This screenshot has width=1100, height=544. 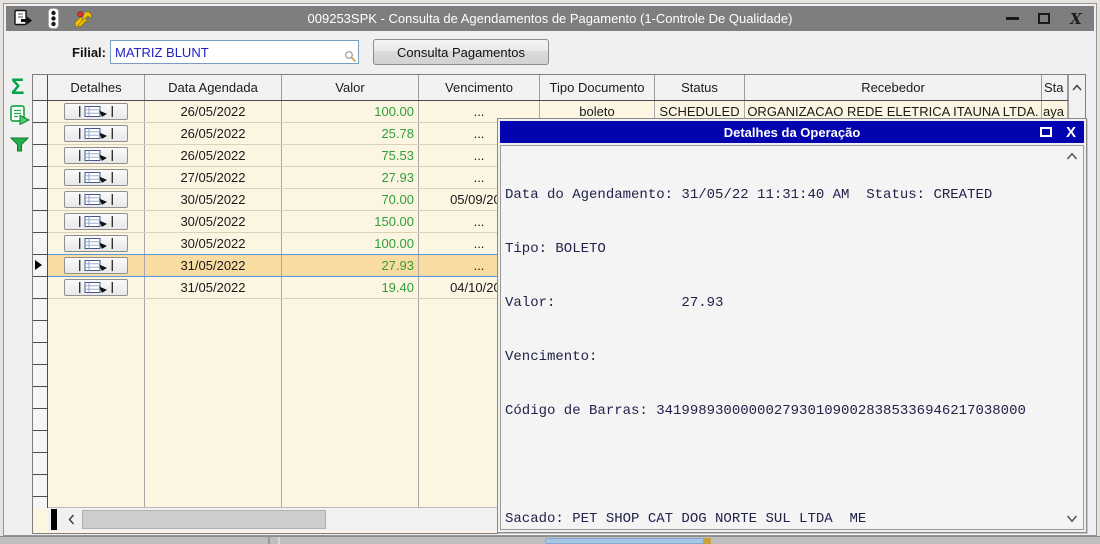 I want to click on popup-scroll-down-icon, so click(x=1072, y=519).